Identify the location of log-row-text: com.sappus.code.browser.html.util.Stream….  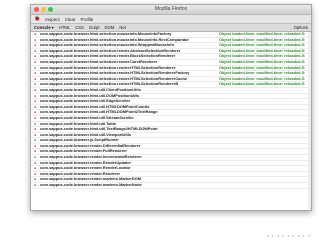
(87, 117).